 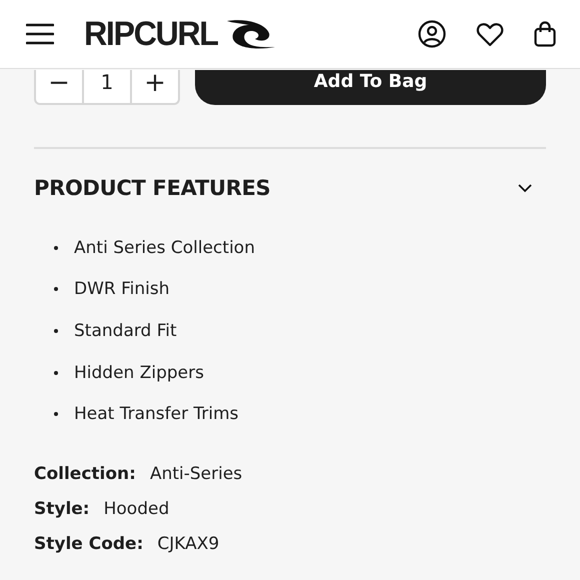 I want to click on quantity-value: 1, so click(x=108, y=86).